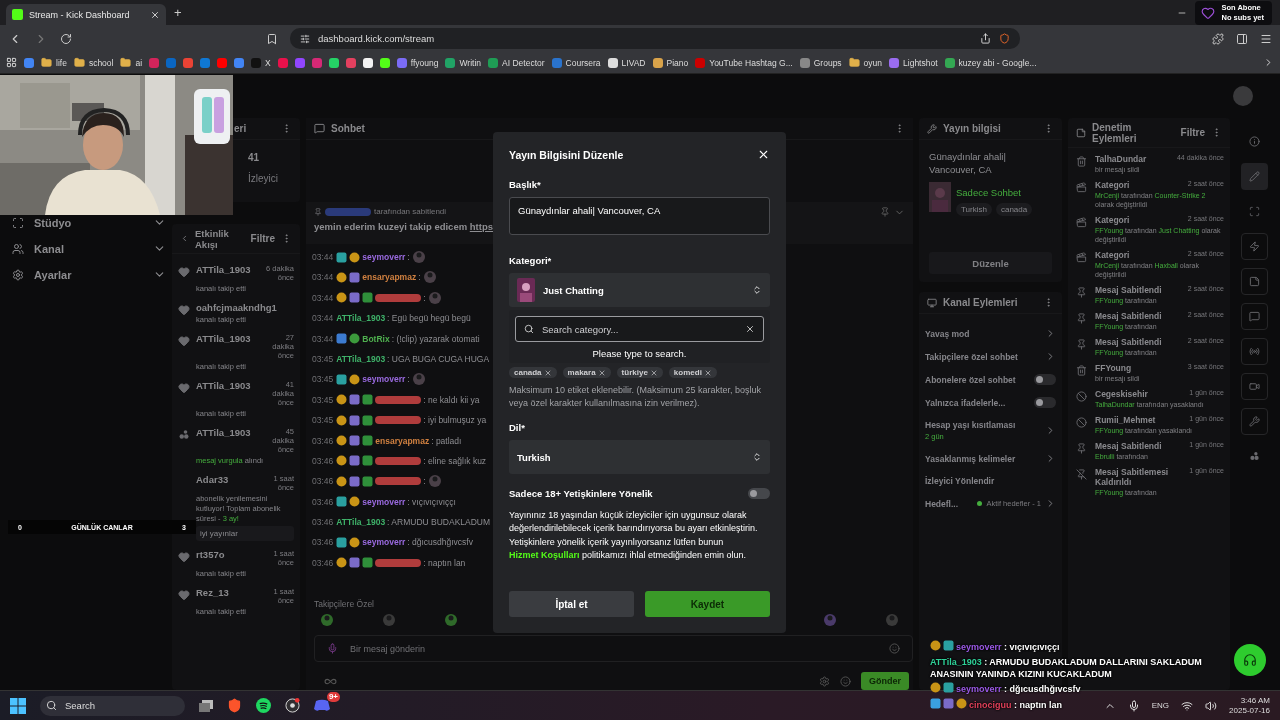  What do you see at coordinates (670, 62) in the screenshot?
I see `bookmark-link: Piano` at bounding box center [670, 62].